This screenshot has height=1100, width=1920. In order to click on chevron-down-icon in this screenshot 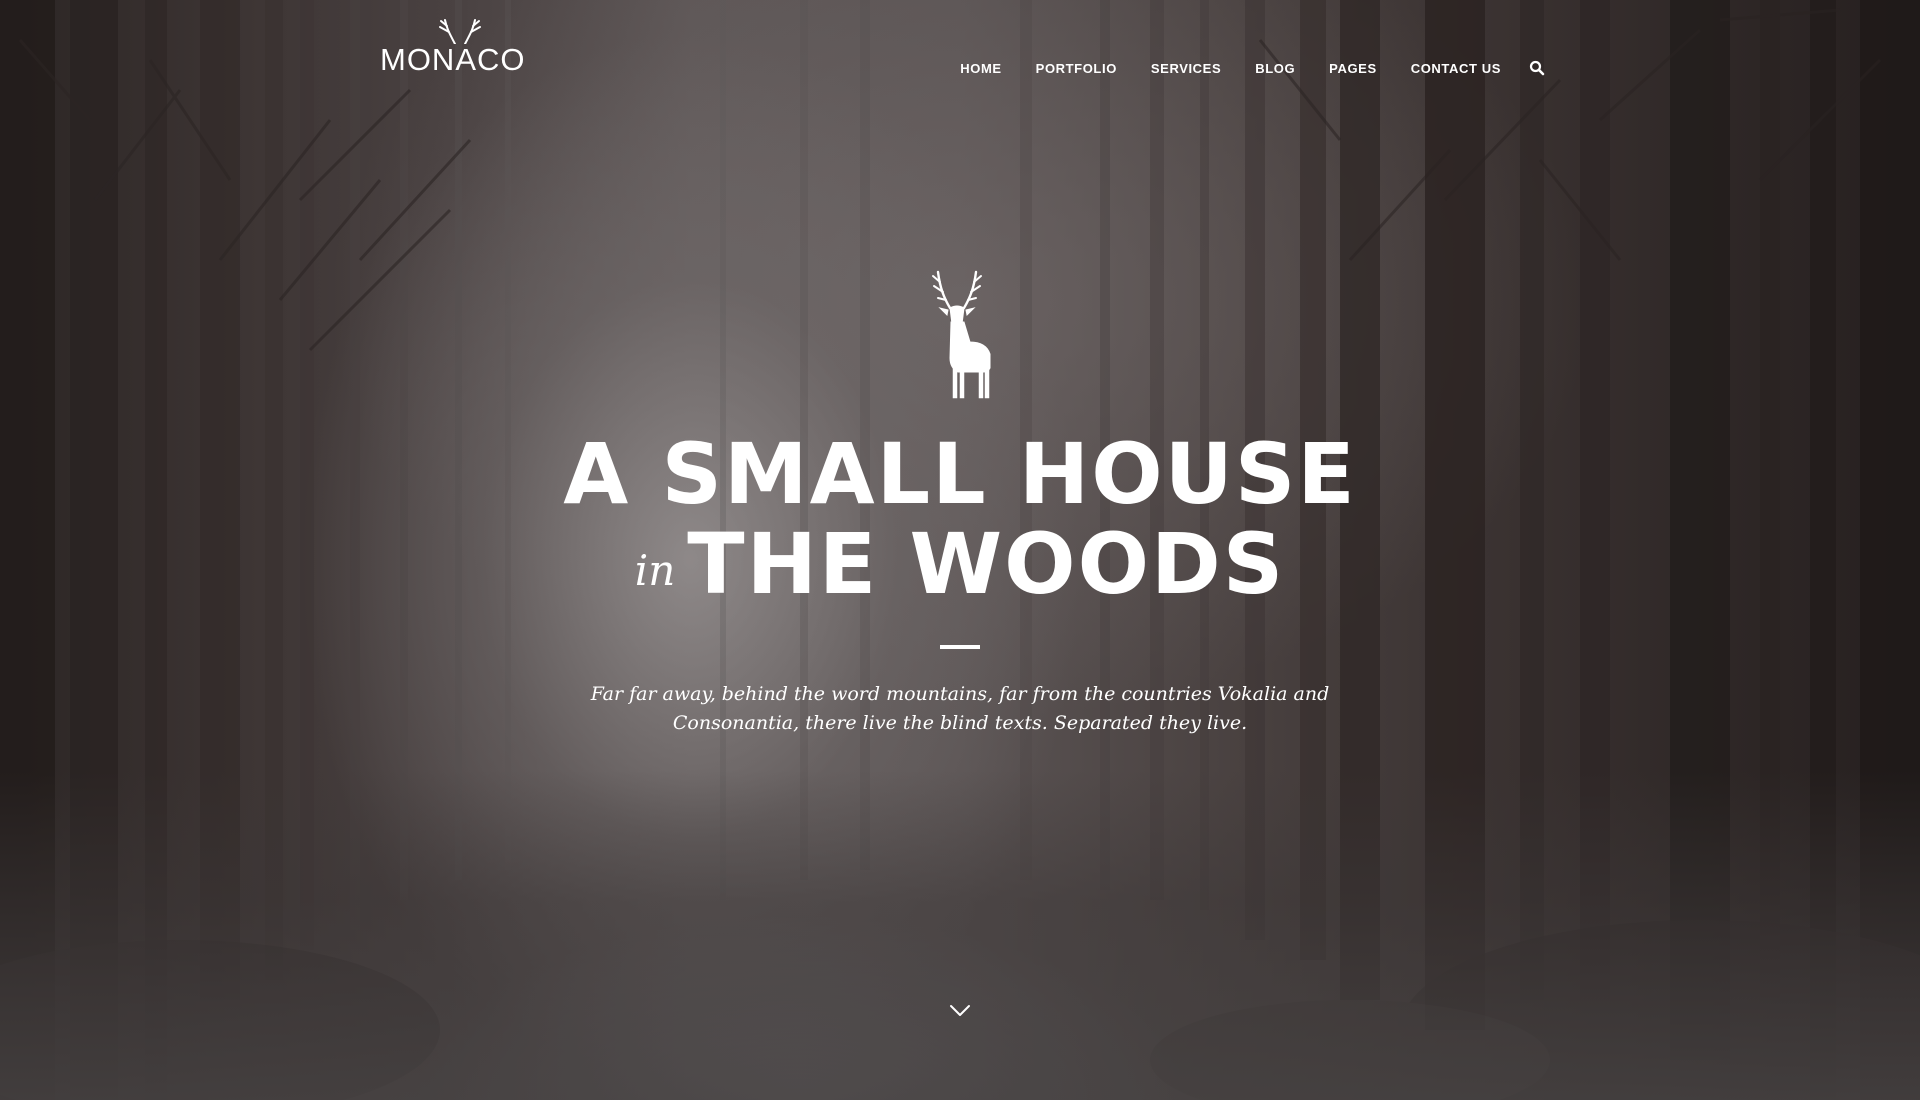, I will do `click(960, 1011)`.